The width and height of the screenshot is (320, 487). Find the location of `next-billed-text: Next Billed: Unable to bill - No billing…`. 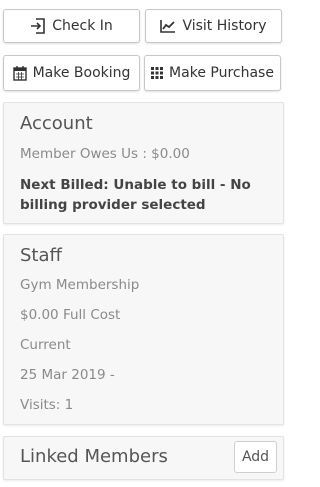

next-billed-text: Next Billed: Unable to bill - No billing… is located at coordinates (135, 195).